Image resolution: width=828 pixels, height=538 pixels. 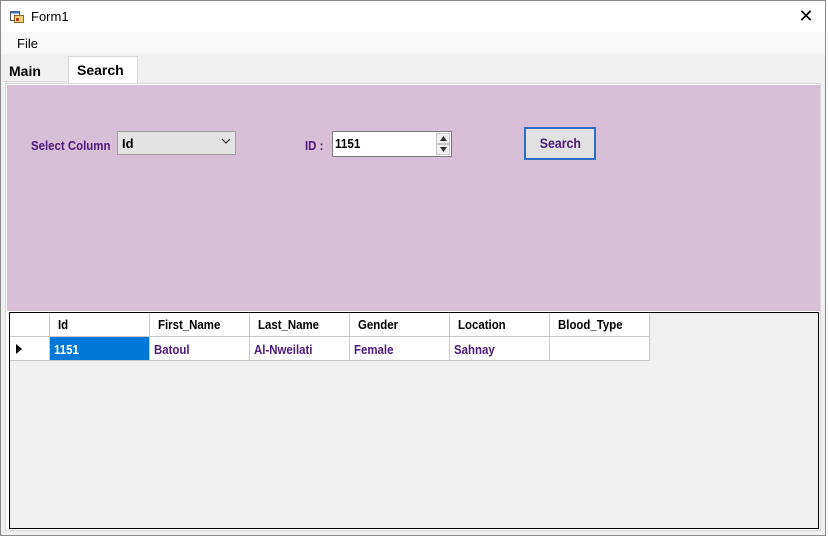 I want to click on column-header-last-name: Last_Name, so click(x=300, y=325).